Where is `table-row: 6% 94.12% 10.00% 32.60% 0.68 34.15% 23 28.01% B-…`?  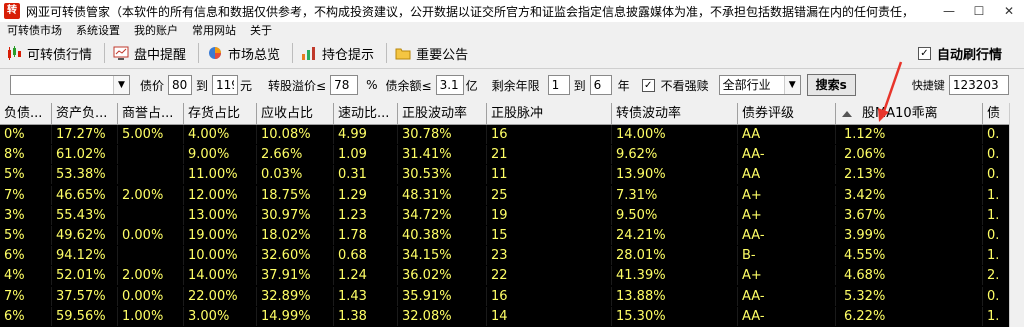
table-row: 6% 94.12% 10.00% 32.60% 0.68 34.15% 23 28.01% B-… is located at coordinates (505, 256).